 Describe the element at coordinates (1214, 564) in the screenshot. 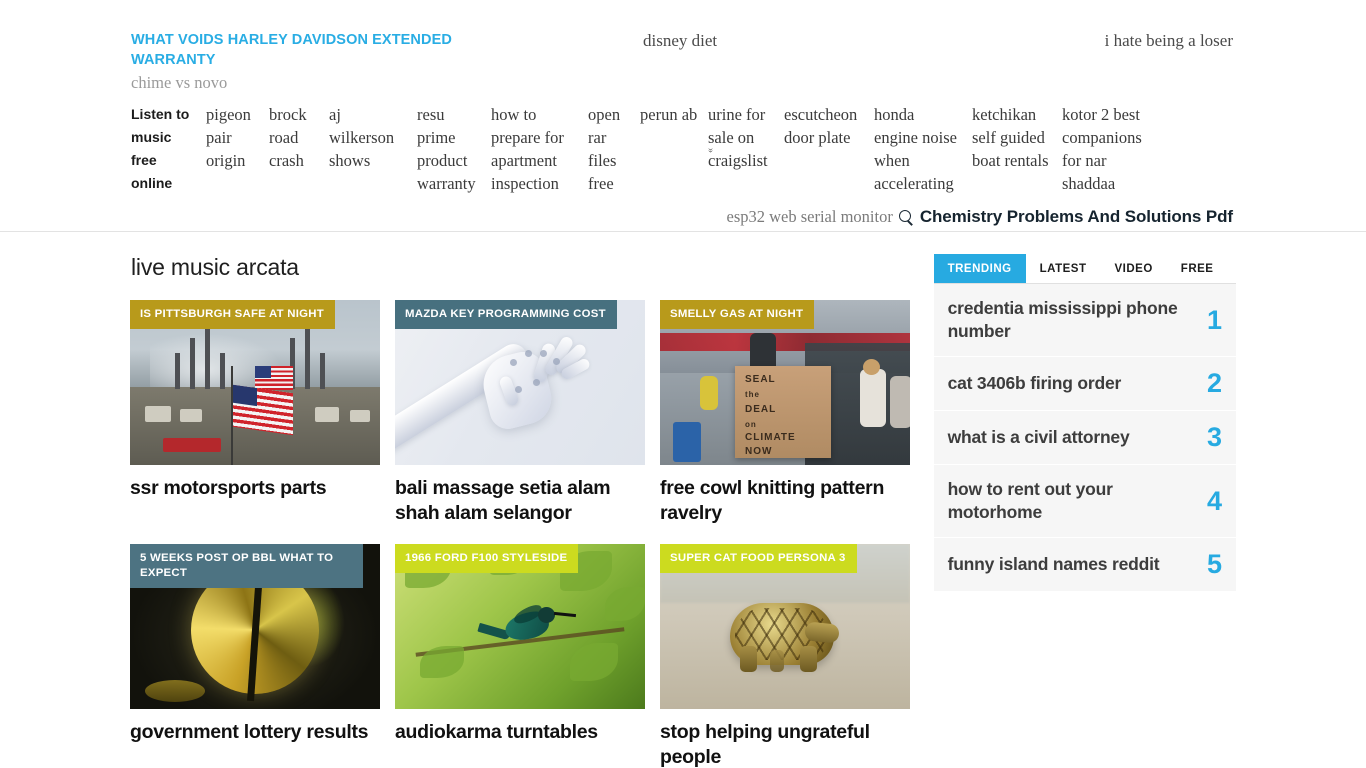

I see `trending-item-rank: 5` at that location.